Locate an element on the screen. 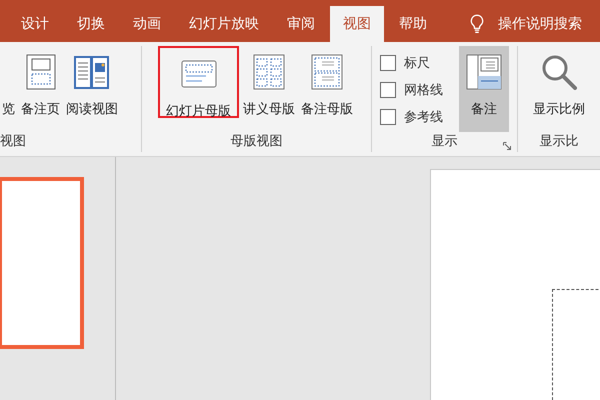 This screenshot has height=400, width=600. ribbon-tab: 动画 is located at coordinates (147, 24).